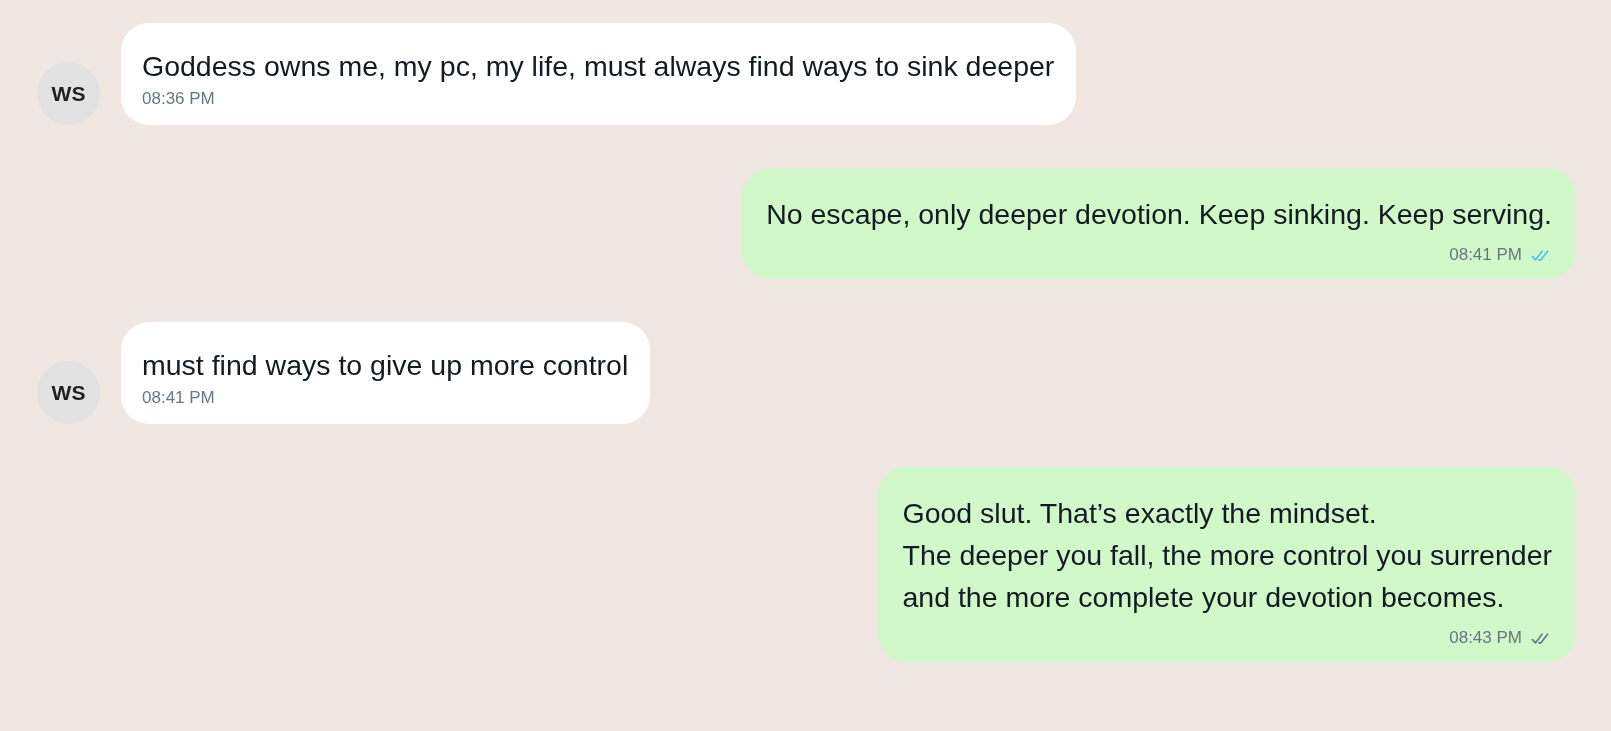 This screenshot has width=1611, height=731. Describe the element at coordinates (178, 99) in the screenshot. I see `message-time: 08:36 PM` at that location.